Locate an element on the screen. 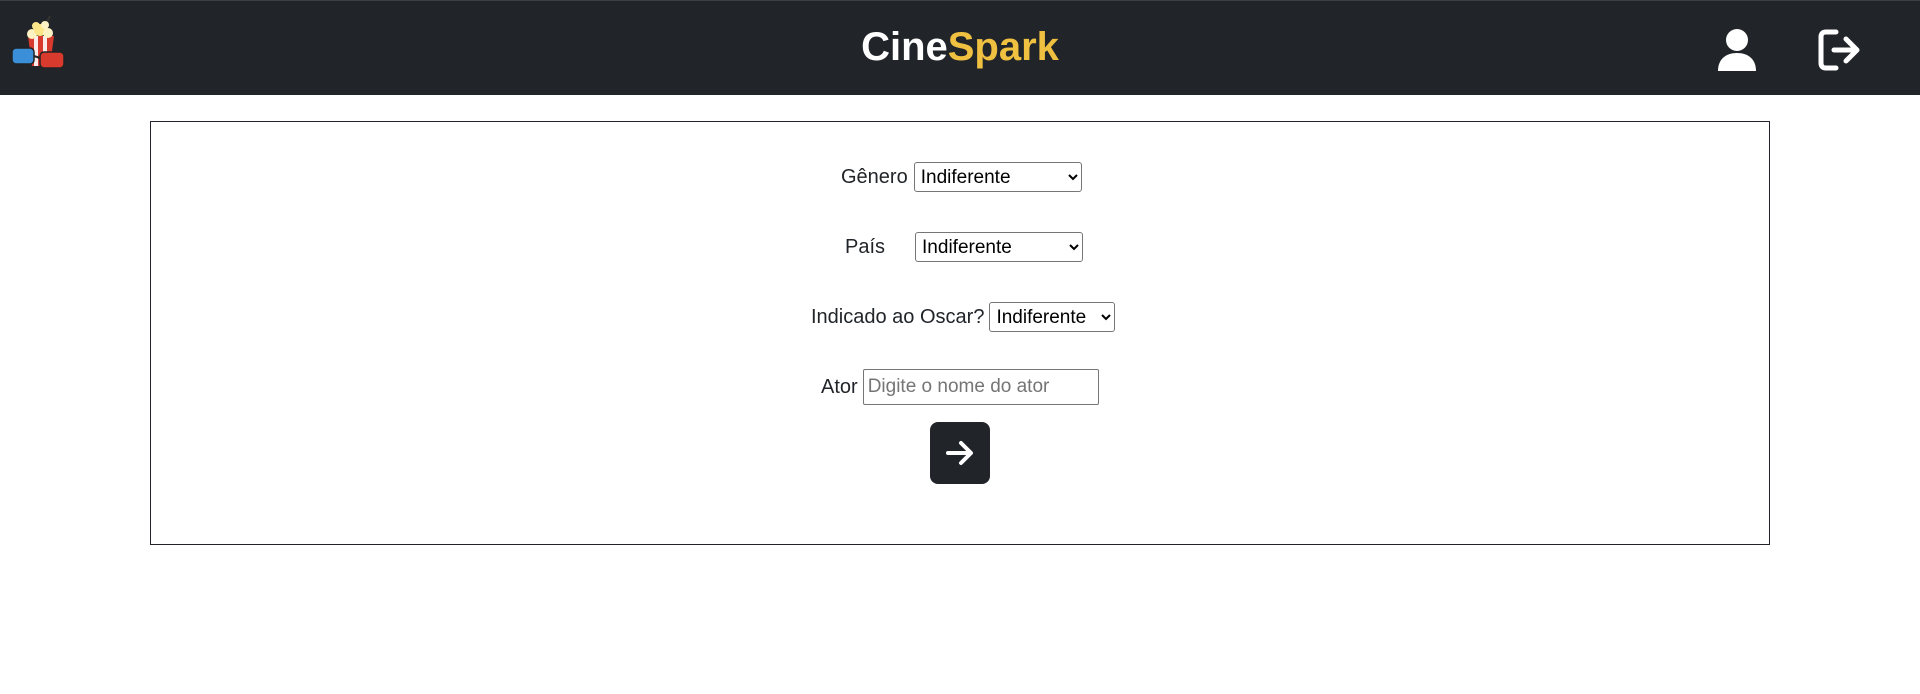  brand-part1: Cine is located at coordinates (904, 47).